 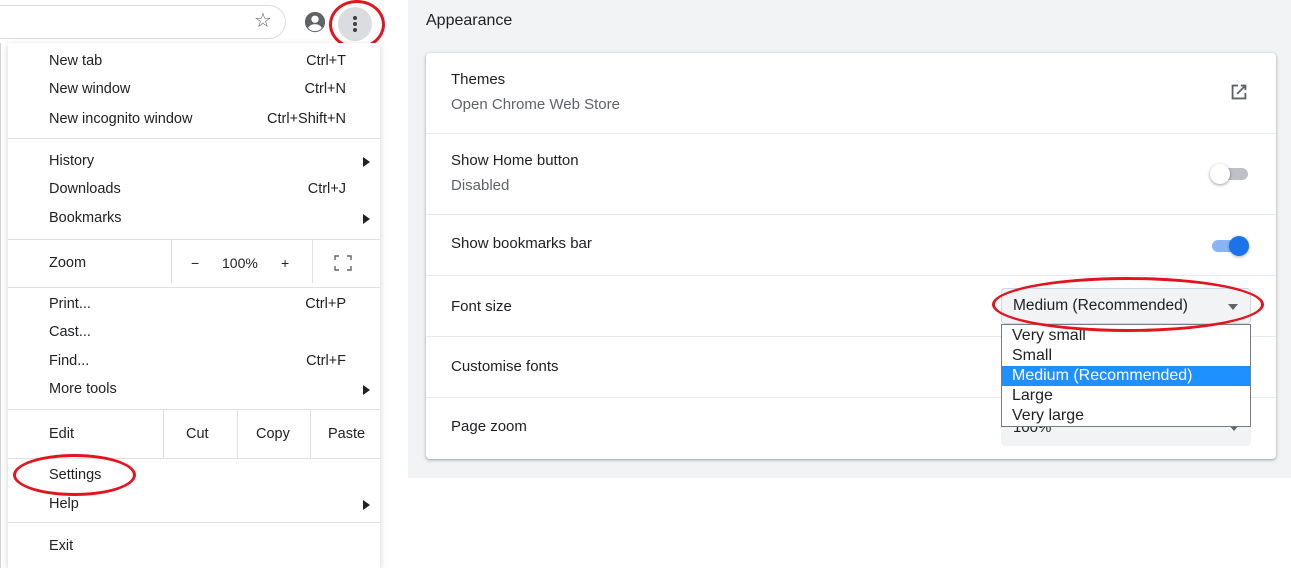 What do you see at coordinates (481, 306) in the screenshot?
I see `font-size-title: Font size` at bounding box center [481, 306].